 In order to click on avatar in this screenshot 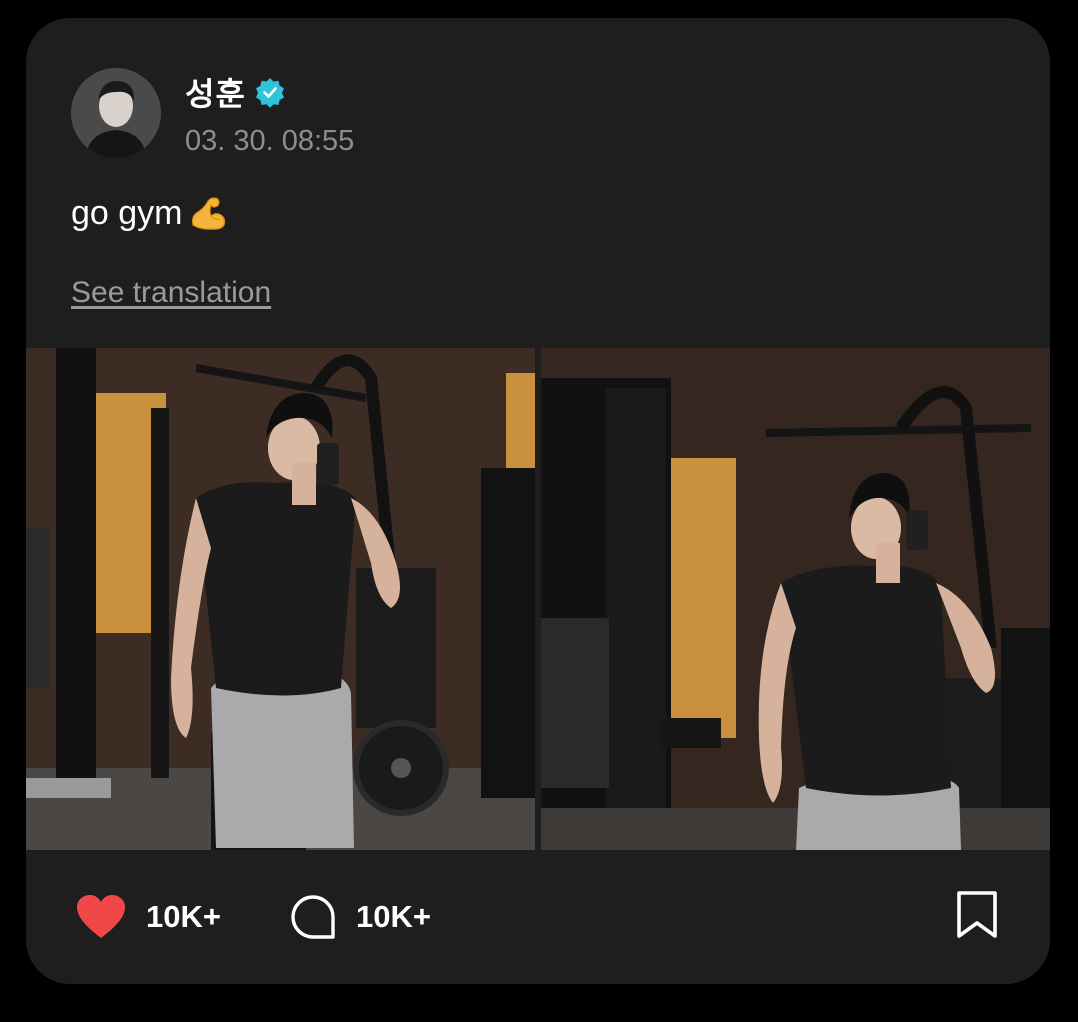, I will do `click(116, 113)`.